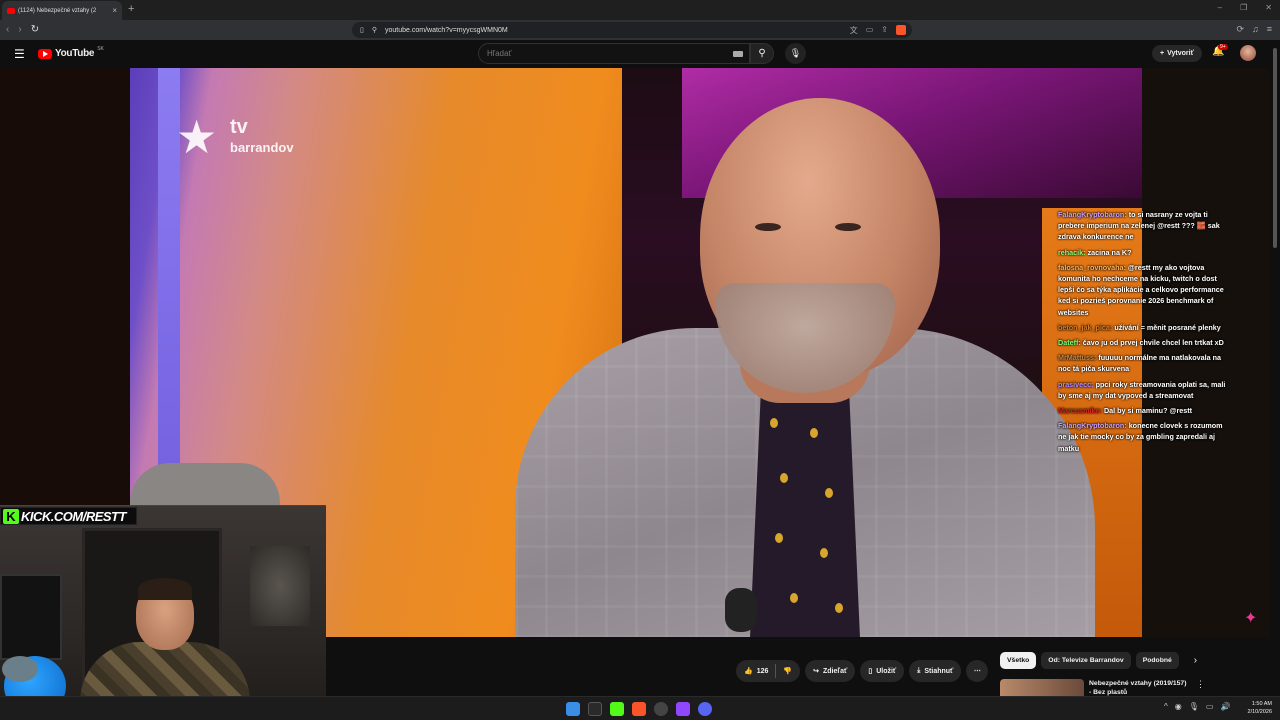 The width and height of the screenshot is (1280, 720). Describe the element at coordinates (1210, 706) in the screenshot. I see `network-icon: ▭` at that location.